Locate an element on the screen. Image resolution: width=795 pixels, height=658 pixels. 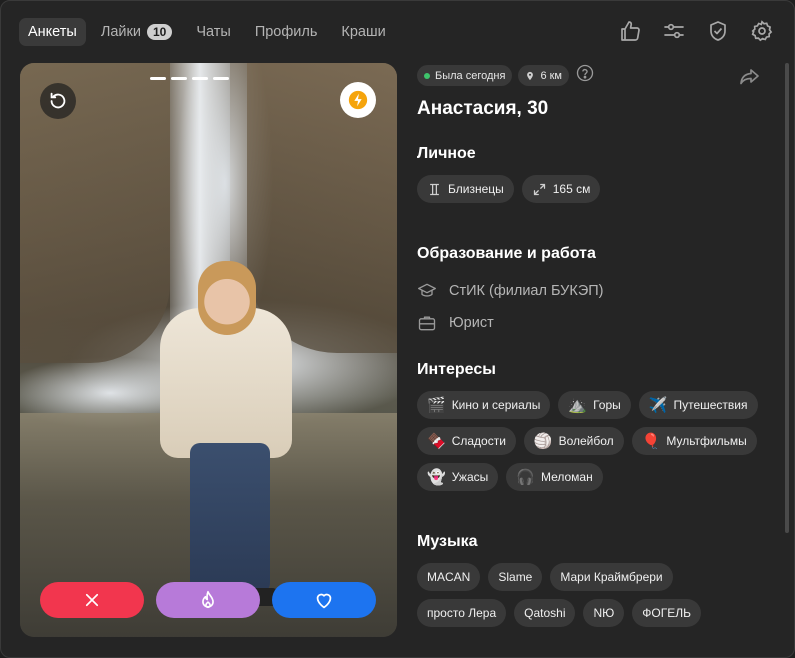
distance-badge: 6 км is located at coordinates (543, 75).